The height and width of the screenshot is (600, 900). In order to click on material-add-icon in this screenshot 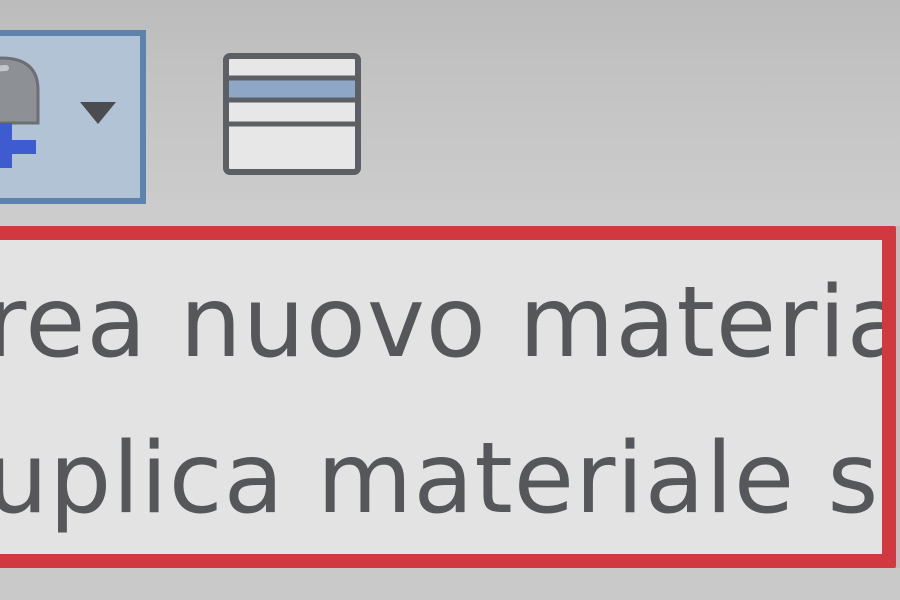, I will do `click(28, 98)`.